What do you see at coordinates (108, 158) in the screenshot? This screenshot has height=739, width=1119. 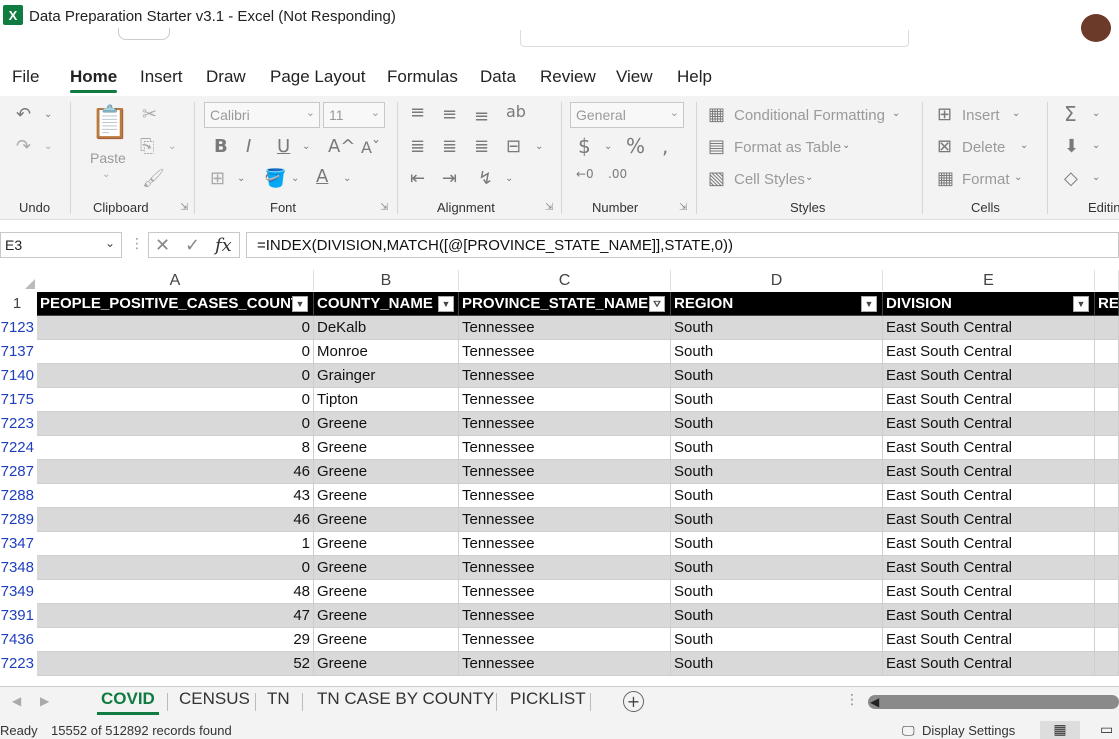 I see `paste-label: Paste` at bounding box center [108, 158].